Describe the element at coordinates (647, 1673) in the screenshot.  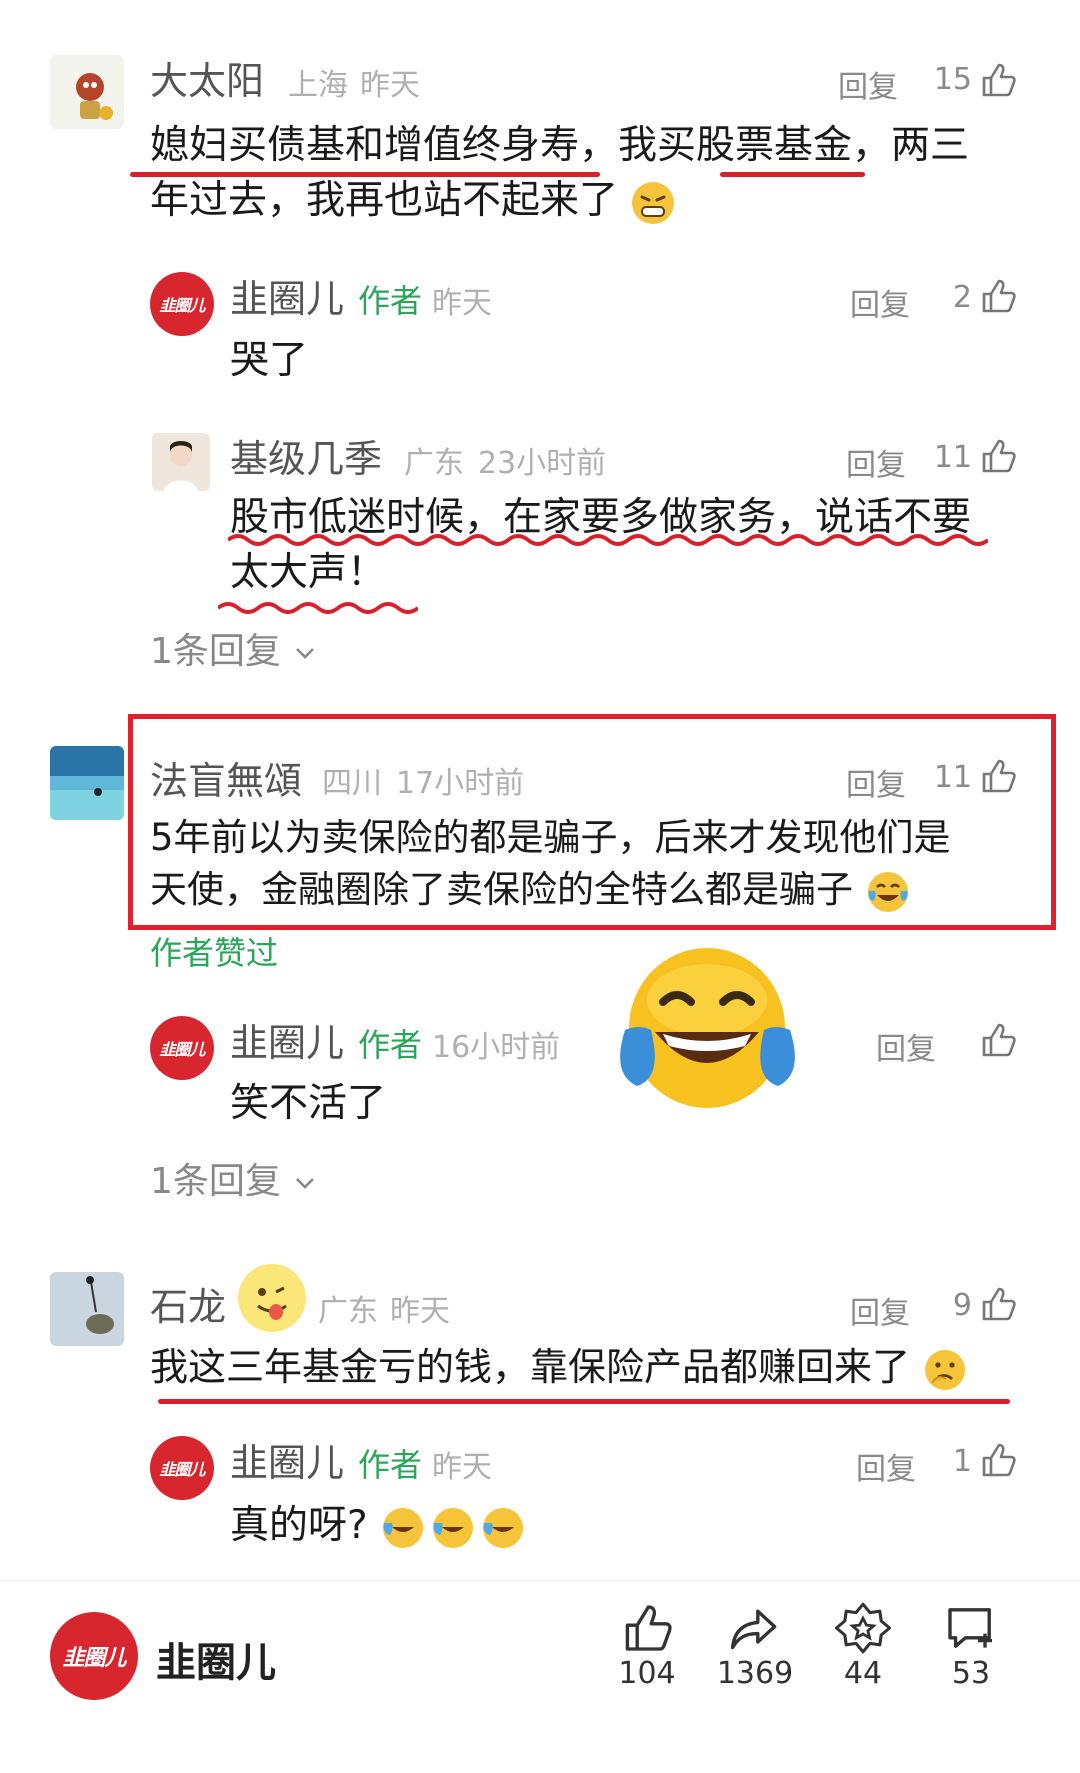
I see `like-total: 104` at that location.